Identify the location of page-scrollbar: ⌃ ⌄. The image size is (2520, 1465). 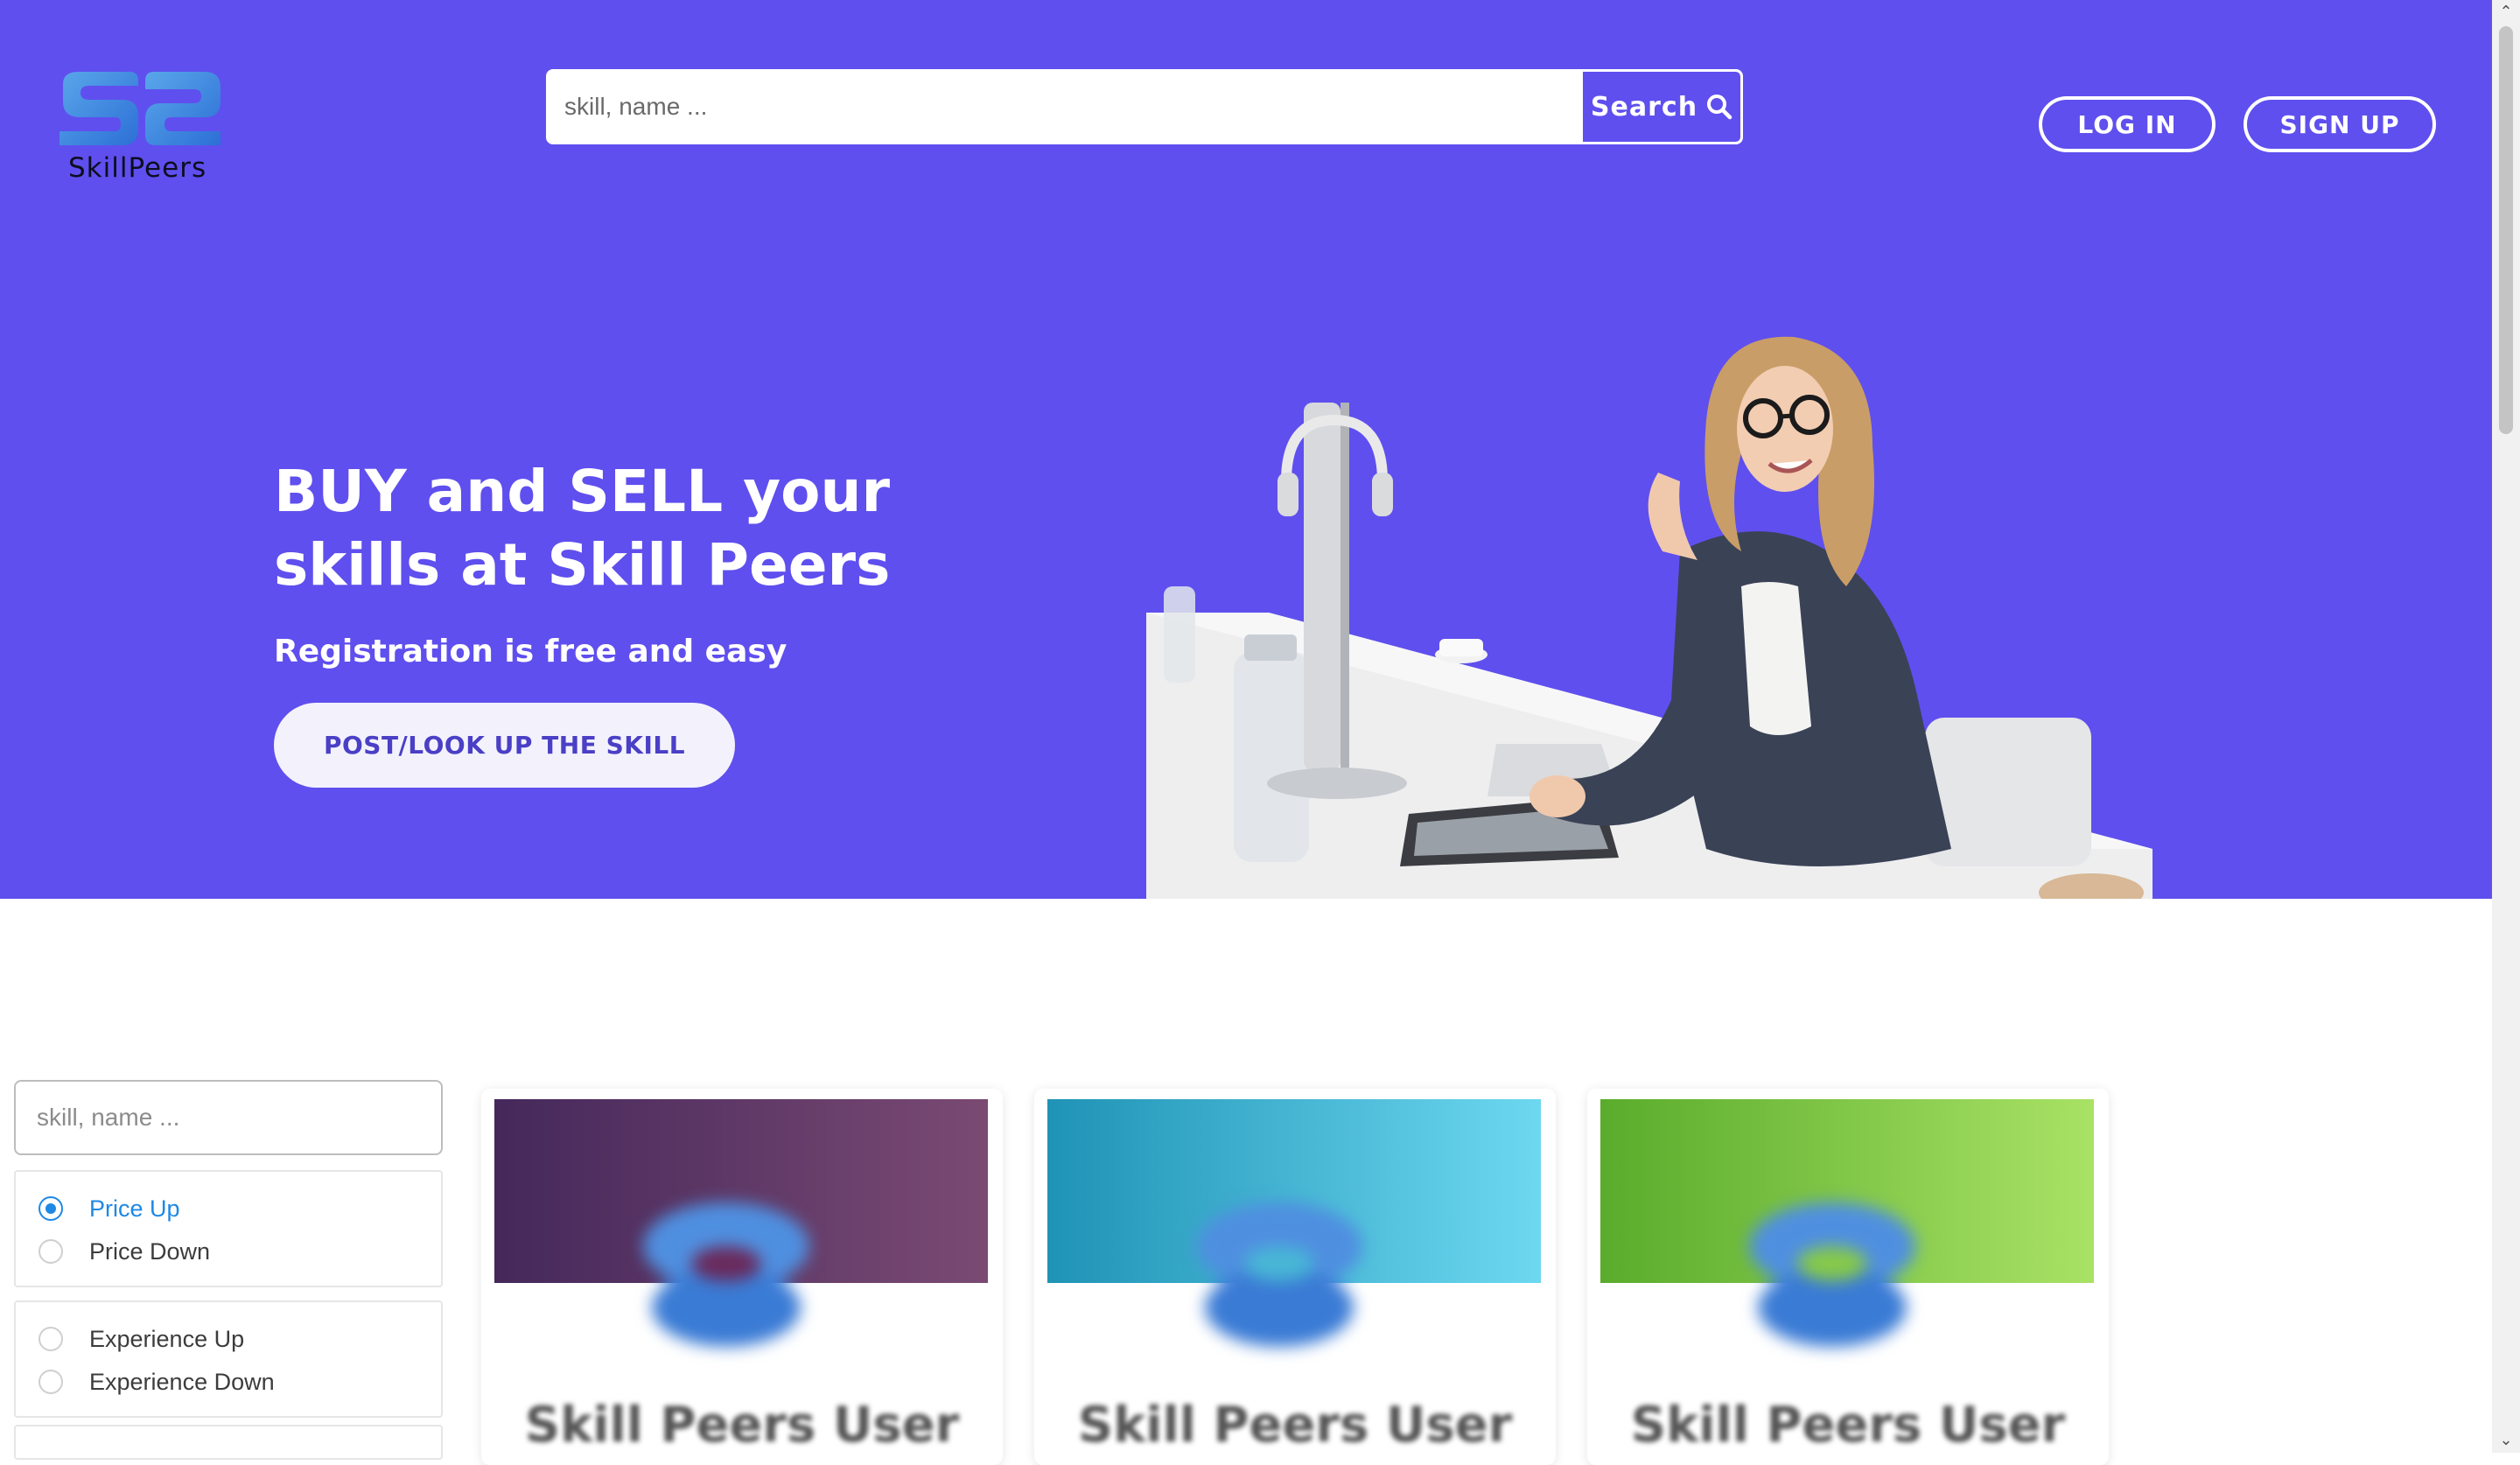
(2506, 726).